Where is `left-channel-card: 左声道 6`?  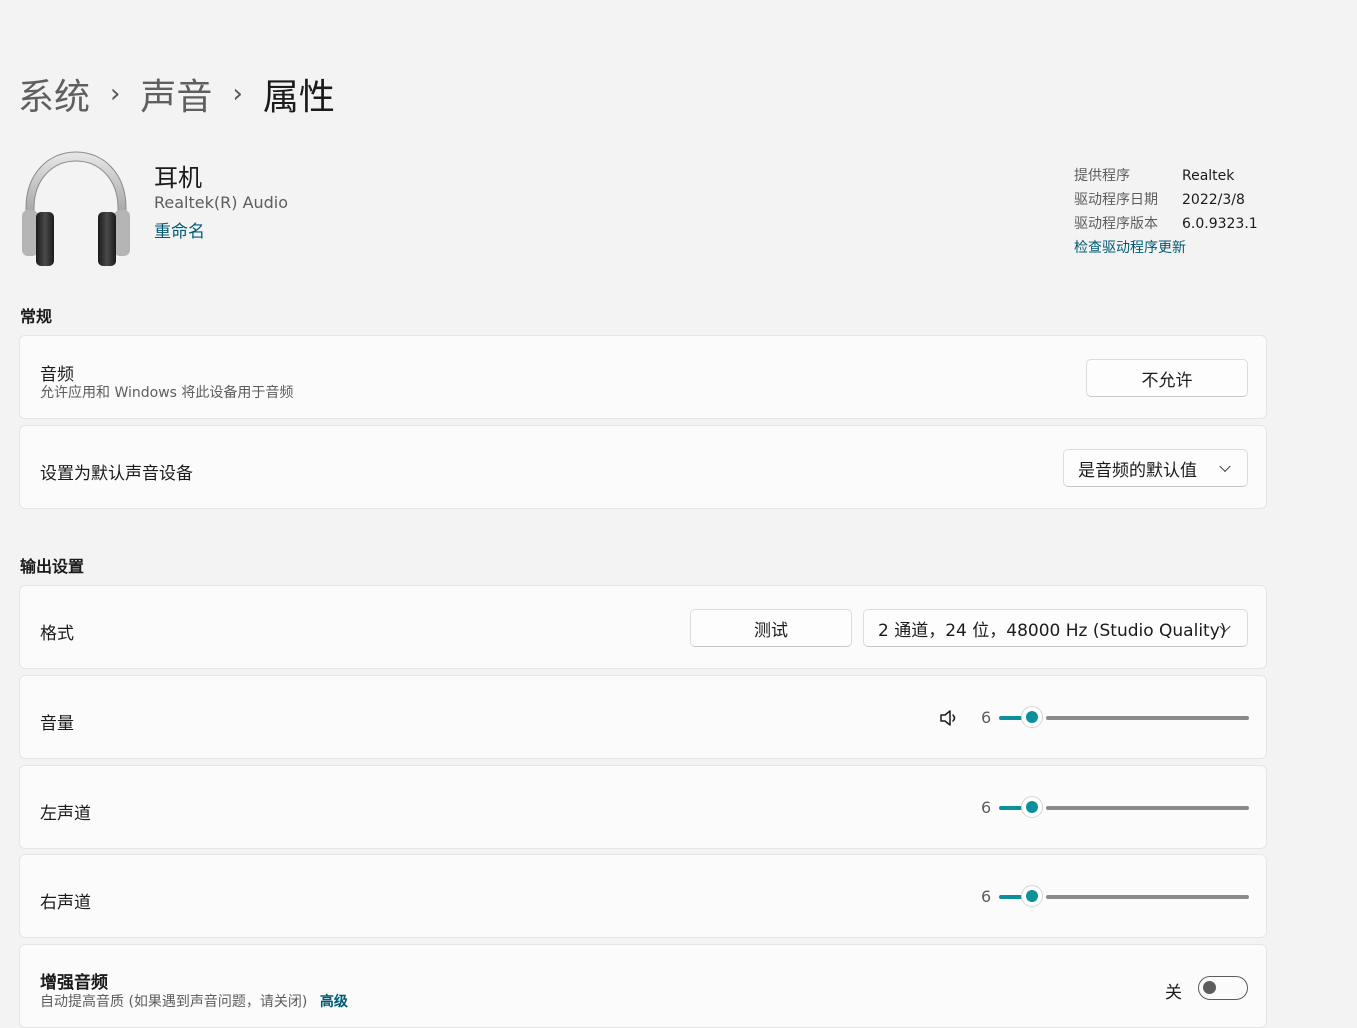 left-channel-card: 左声道 6 is located at coordinates (643, 807).